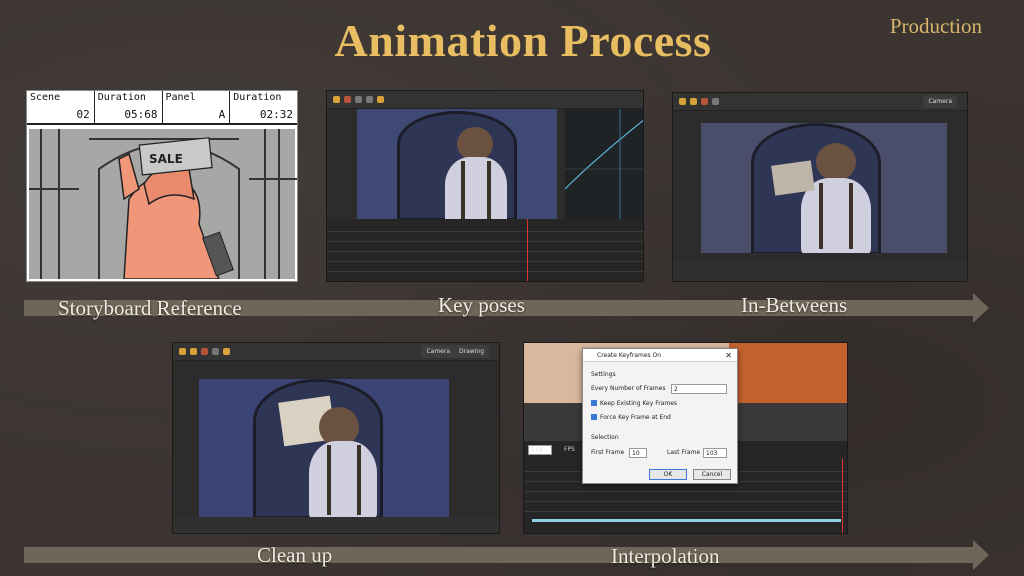 The width and height of the screenshot is (1024, 576). Describe the element at coordinates (712, 474) in the screenshot. I see `cancel-button: Cancel` at that location.